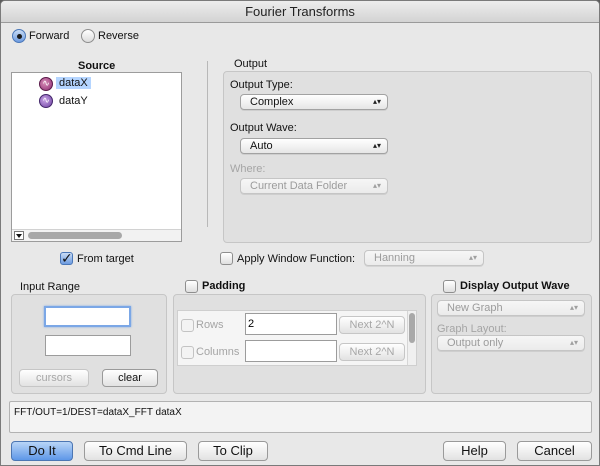 The height and width of the screenshot is (466, 600). Describe the element at coordinates (291, 351) in the screenshot. I see `columns-input` at that location.